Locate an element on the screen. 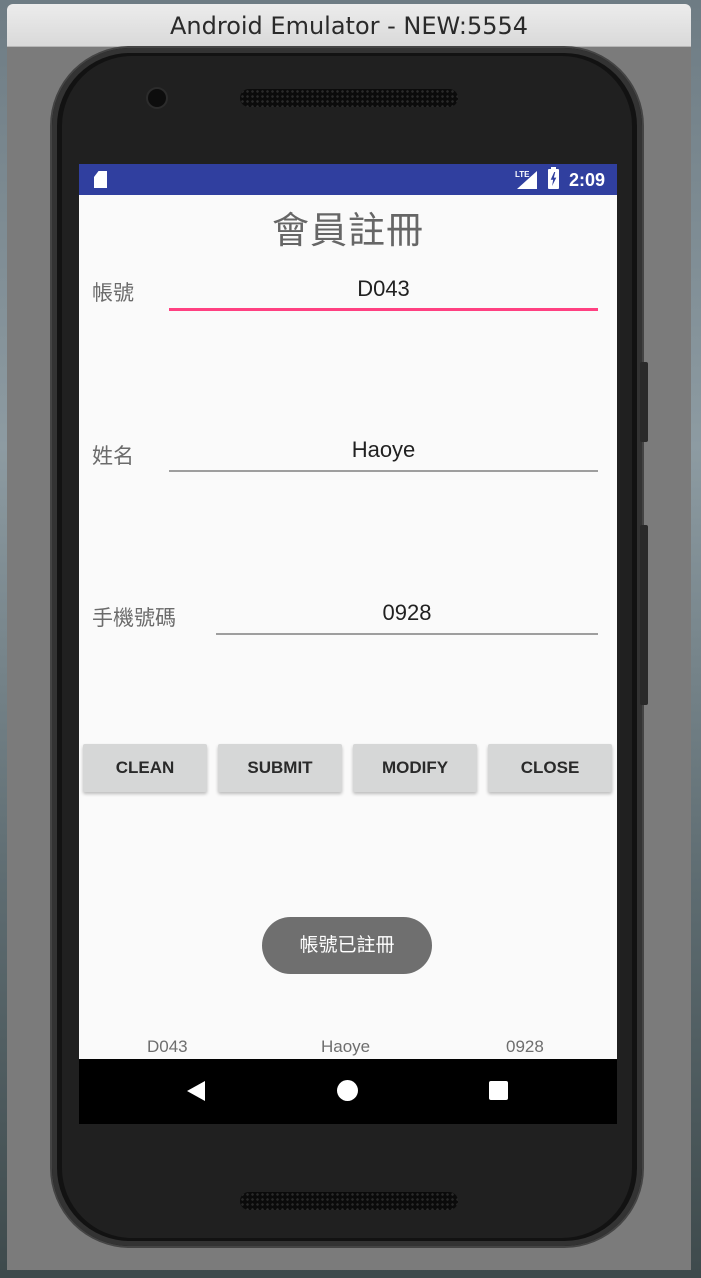 This screenshot has height=1278, width=701. output-name: Haoye is located at coordinates (346, 1046).